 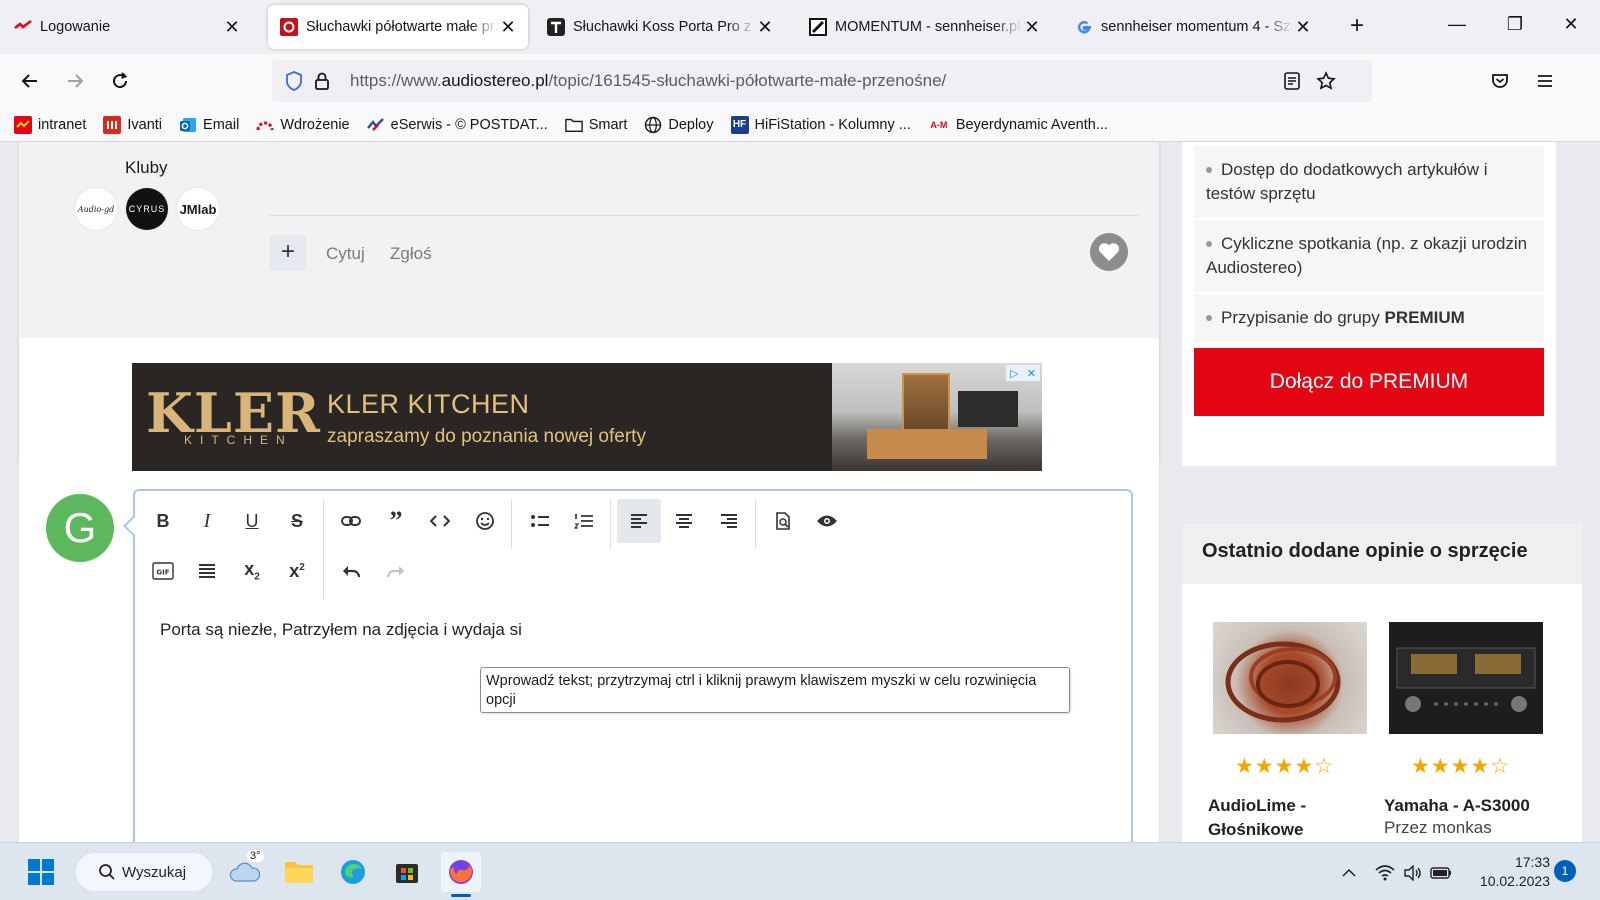 What do you see at coordinates (684, 521) in the screenshot?
I see `align-center-button` at bounding box center [684, 521].